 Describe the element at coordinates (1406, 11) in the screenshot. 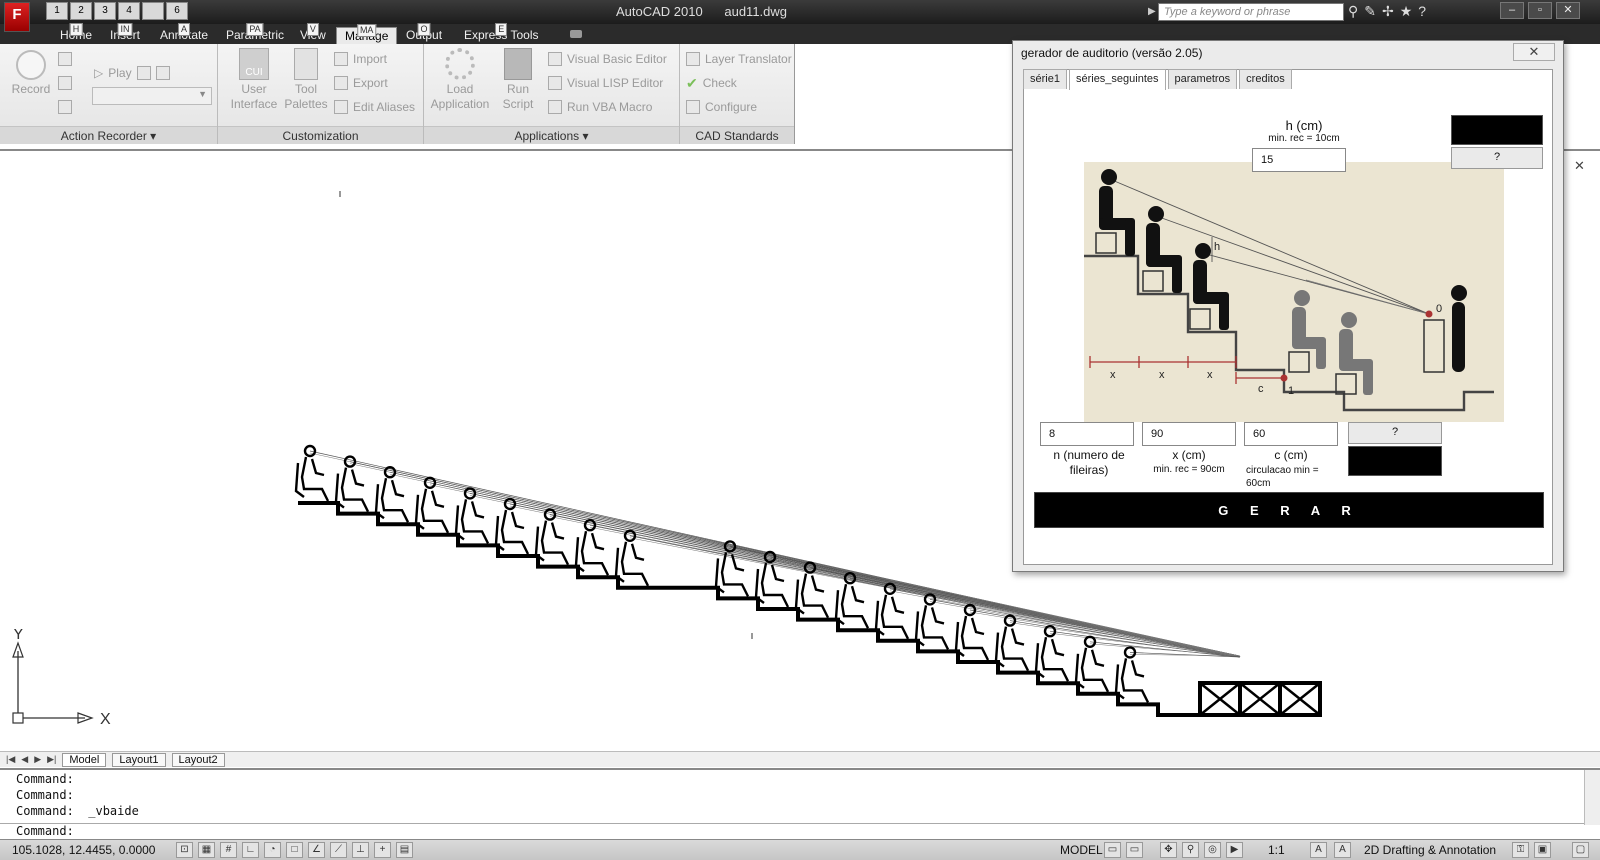

I see `star-icon: ★` at that location.